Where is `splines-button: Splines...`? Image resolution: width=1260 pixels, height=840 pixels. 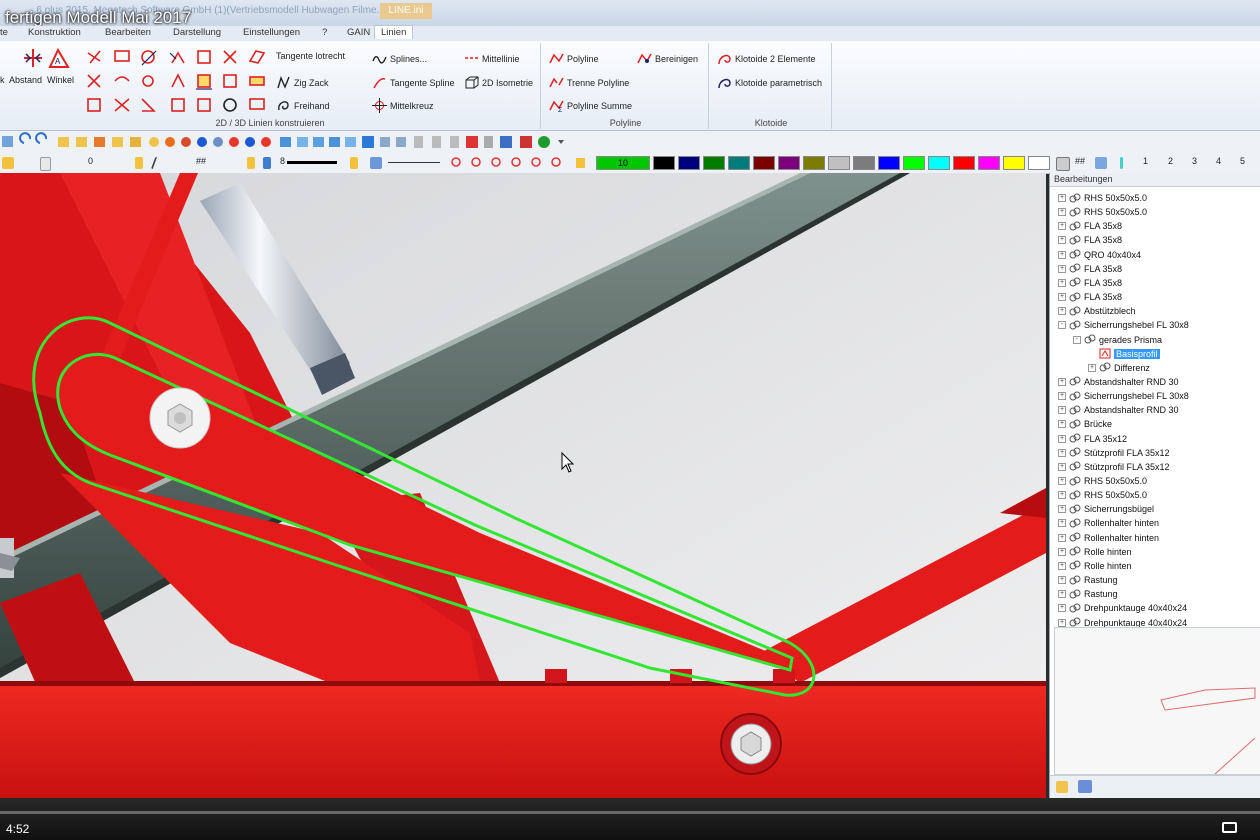
splines-button: Splines... is located at coordinates (399, 58).